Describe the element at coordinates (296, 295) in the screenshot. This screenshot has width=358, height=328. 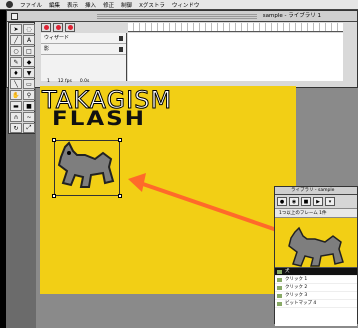
I see `item-label: クリック 3` at that location.